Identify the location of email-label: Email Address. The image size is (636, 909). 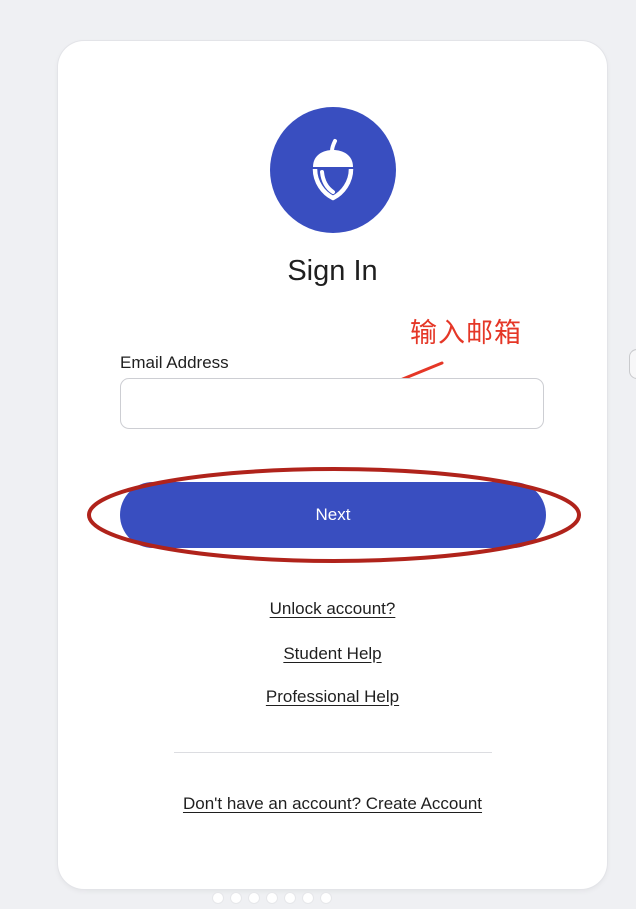
(174, 362).